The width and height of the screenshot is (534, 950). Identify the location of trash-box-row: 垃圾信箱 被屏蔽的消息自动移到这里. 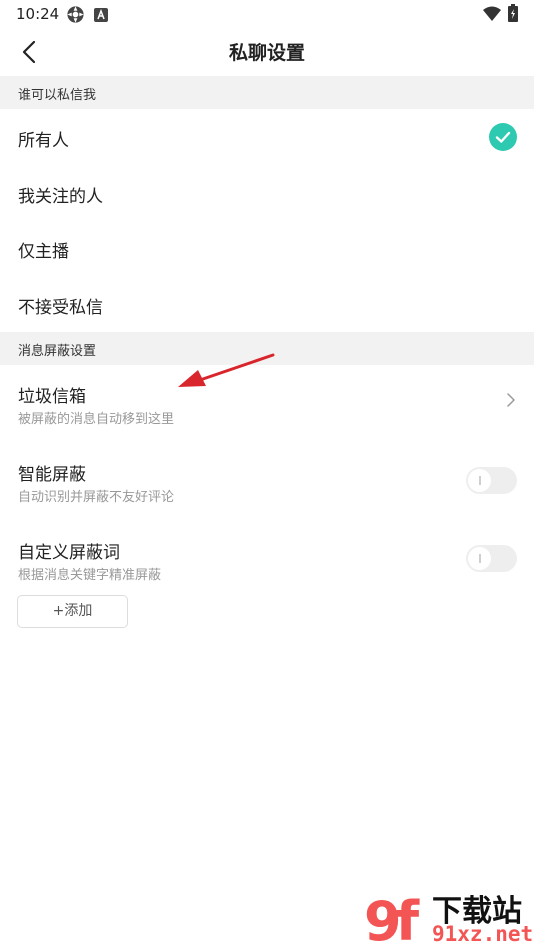
(267, 407).